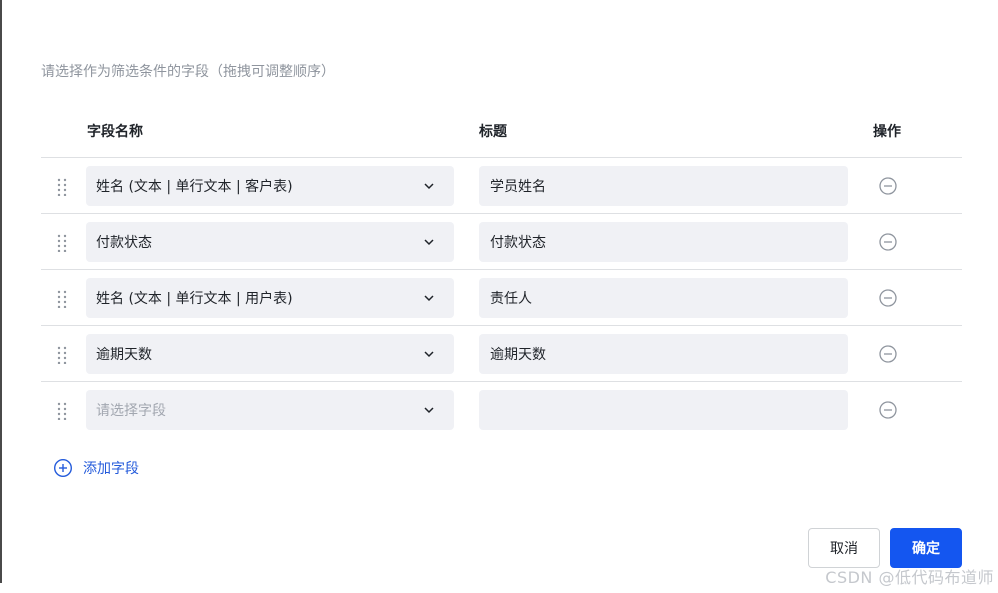  I want to click on field-select-value: 付款状态, so click(124, 243).